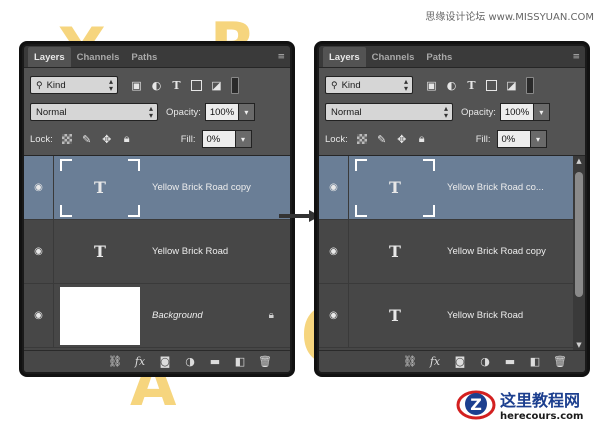  I want to click on layers-scrollbar: ▲ ▼, so click(579, 253).